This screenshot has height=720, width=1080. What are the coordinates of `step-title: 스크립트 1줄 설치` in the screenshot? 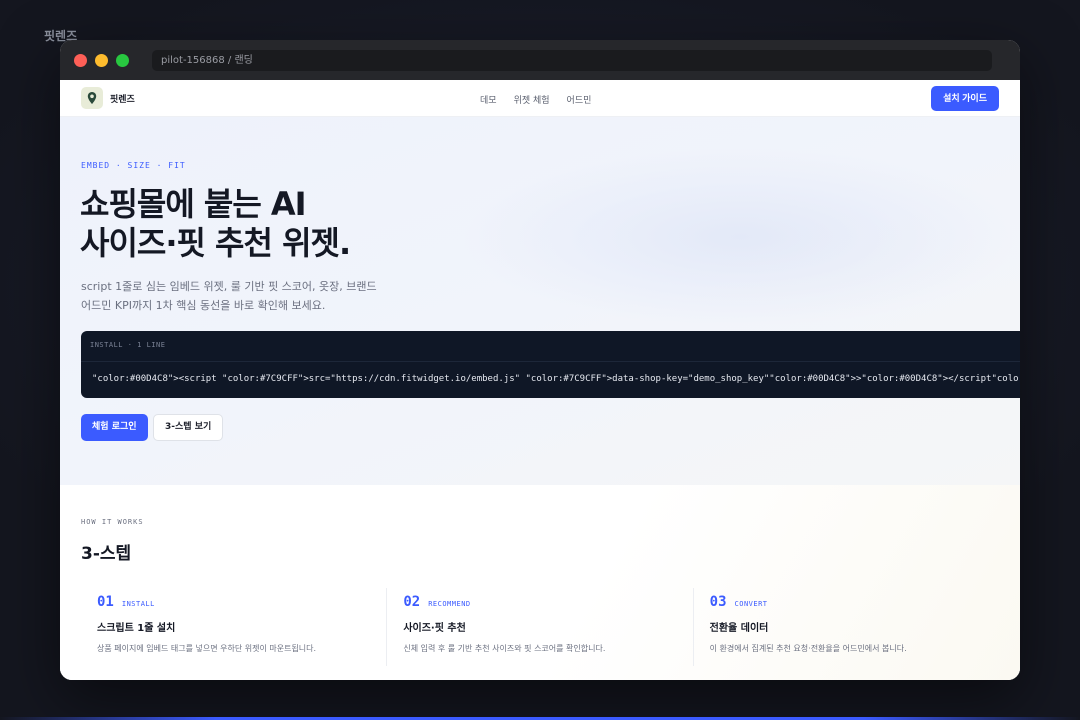 It's located at (136, 628).